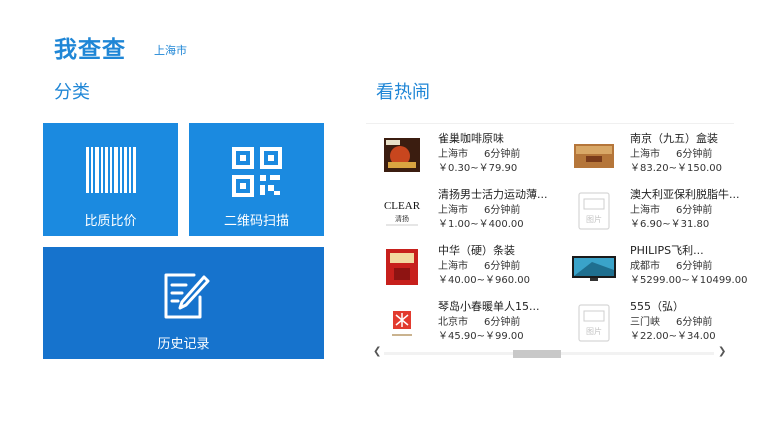  I want to click on item-name: 南京（九五）盒装, so click(674, 138).